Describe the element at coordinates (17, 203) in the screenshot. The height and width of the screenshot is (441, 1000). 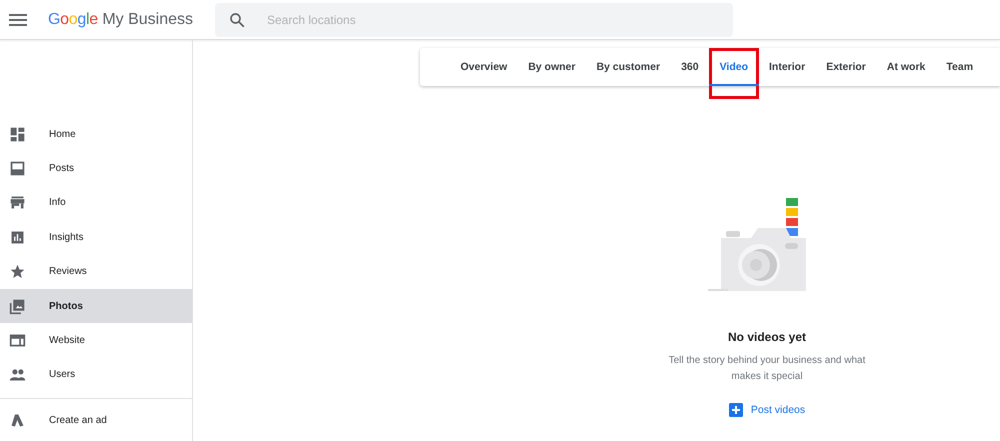
I see `store-icon` at that location.